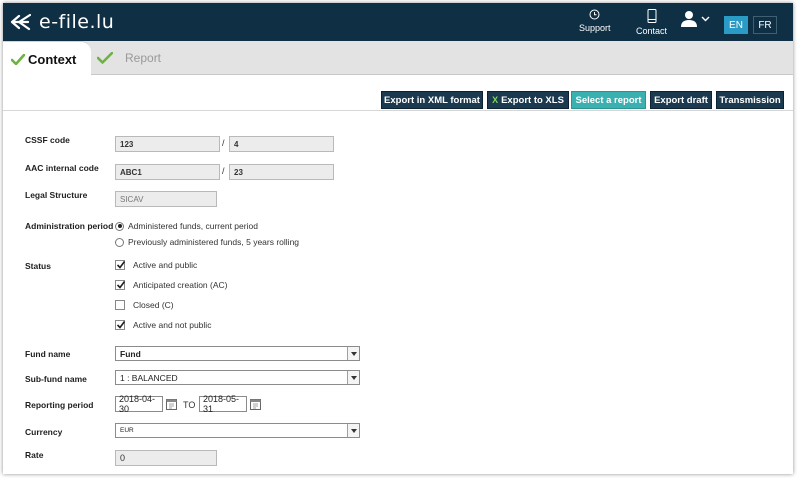  I want to click on reporting-period-to-label: TO, so click(189, 405).